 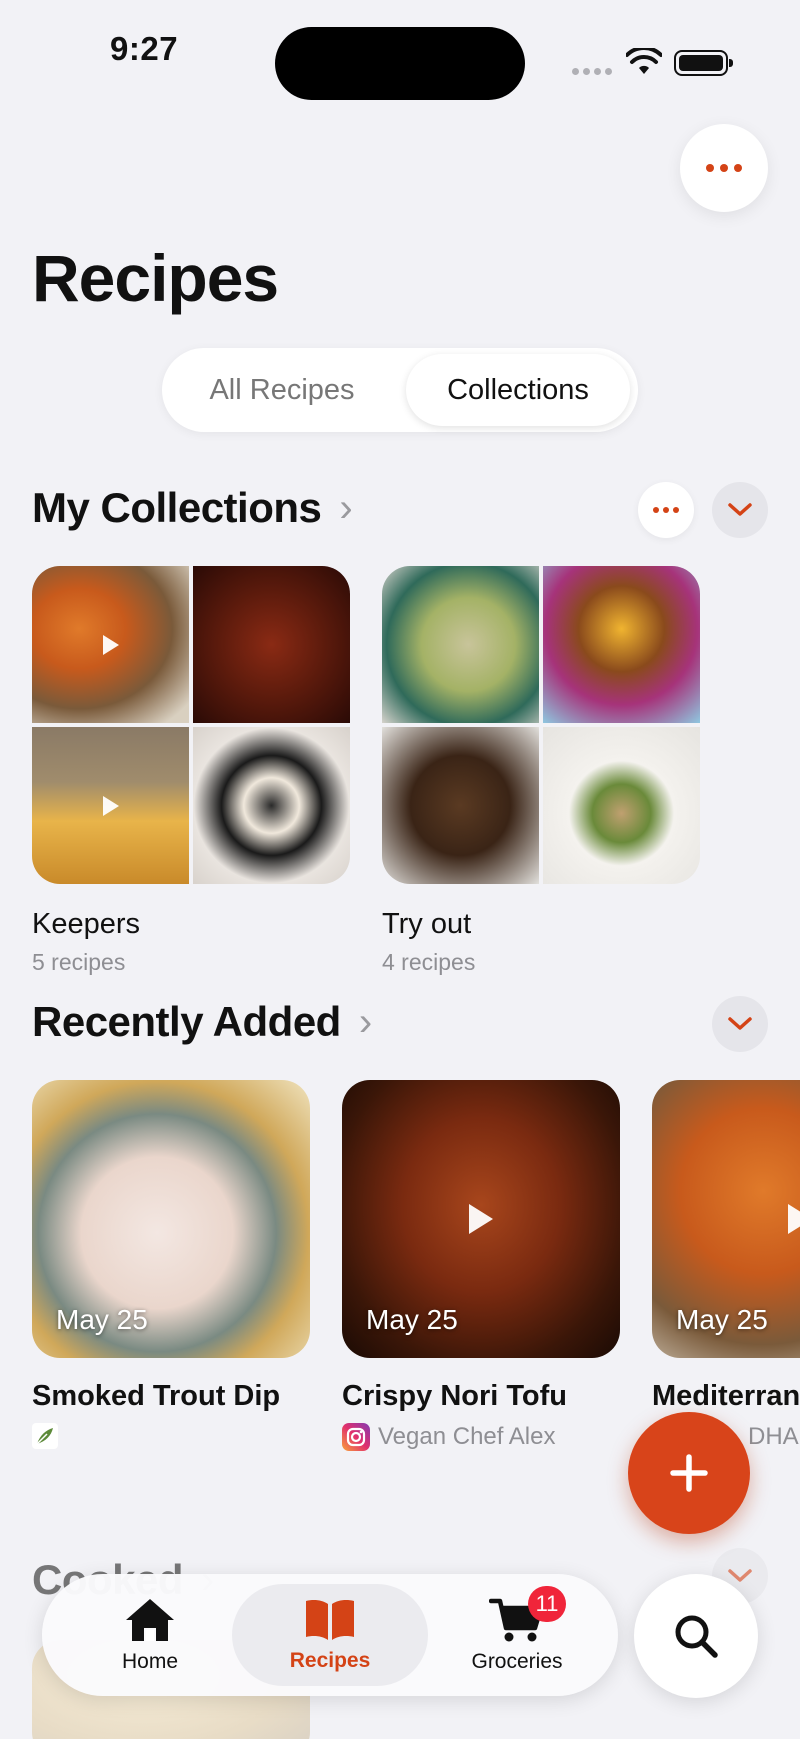 What do you see at coordinates (45, 1436) in the screenshot?
I see `leaf-icon` at bounding box center [45, 1436].